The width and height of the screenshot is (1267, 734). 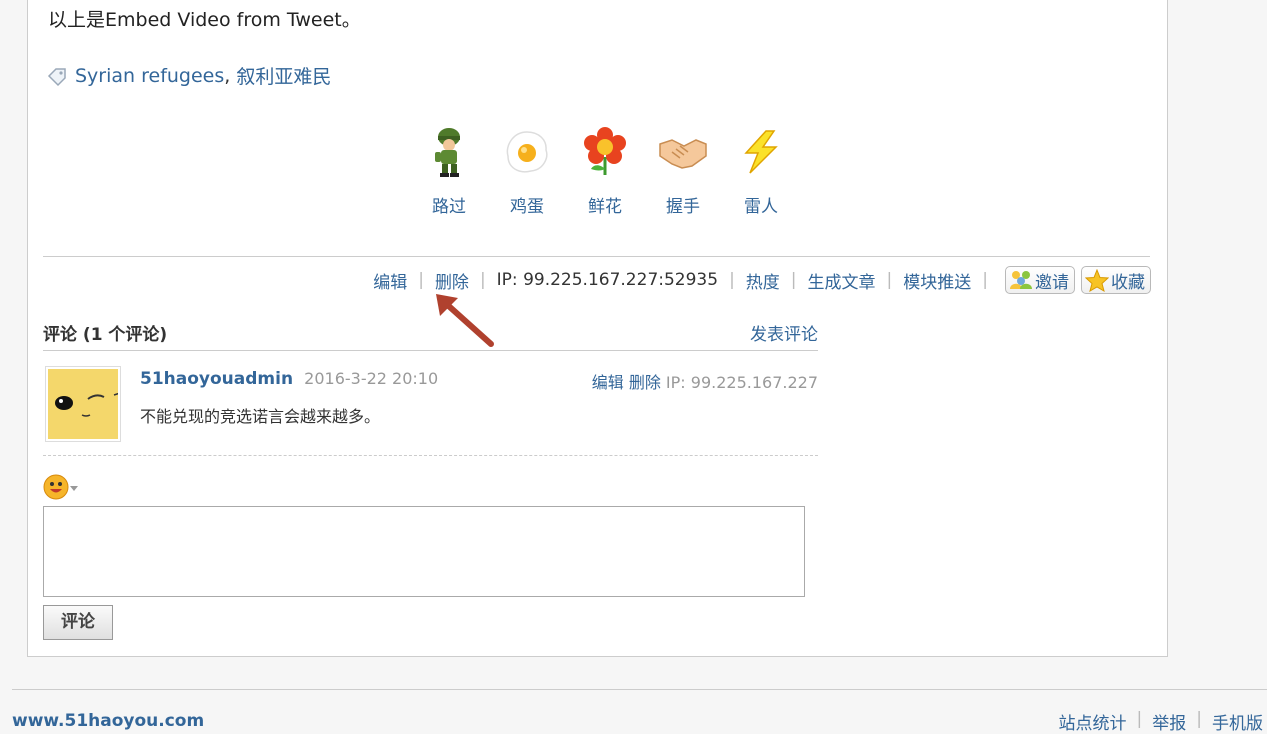 What do you see at coordinates (1021, 280) in the screenshot?
I see `people-icon` at bounding box center [1021, 280].